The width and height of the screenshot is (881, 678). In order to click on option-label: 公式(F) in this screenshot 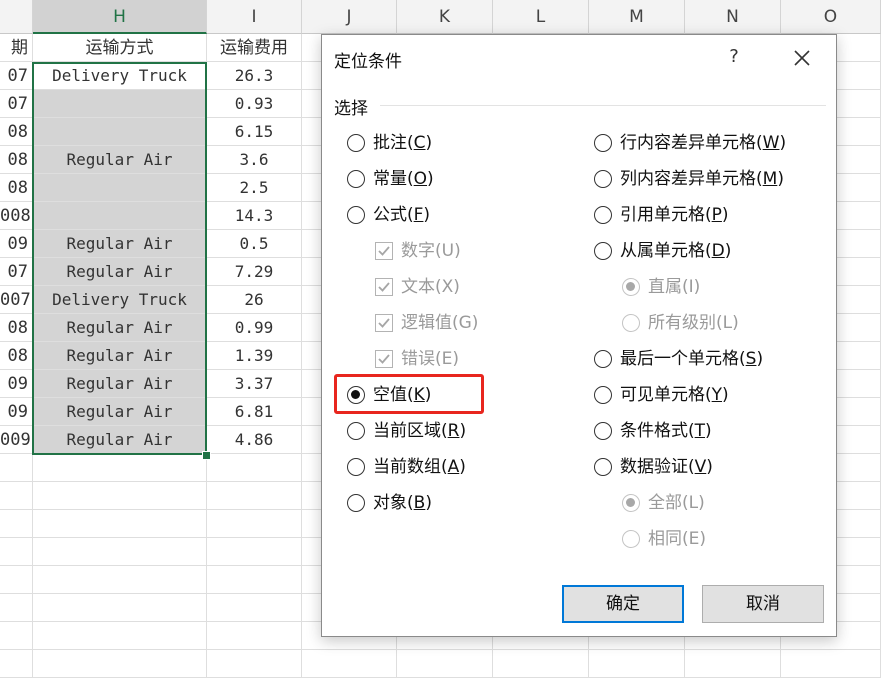, I will do `click(401, 215)`.